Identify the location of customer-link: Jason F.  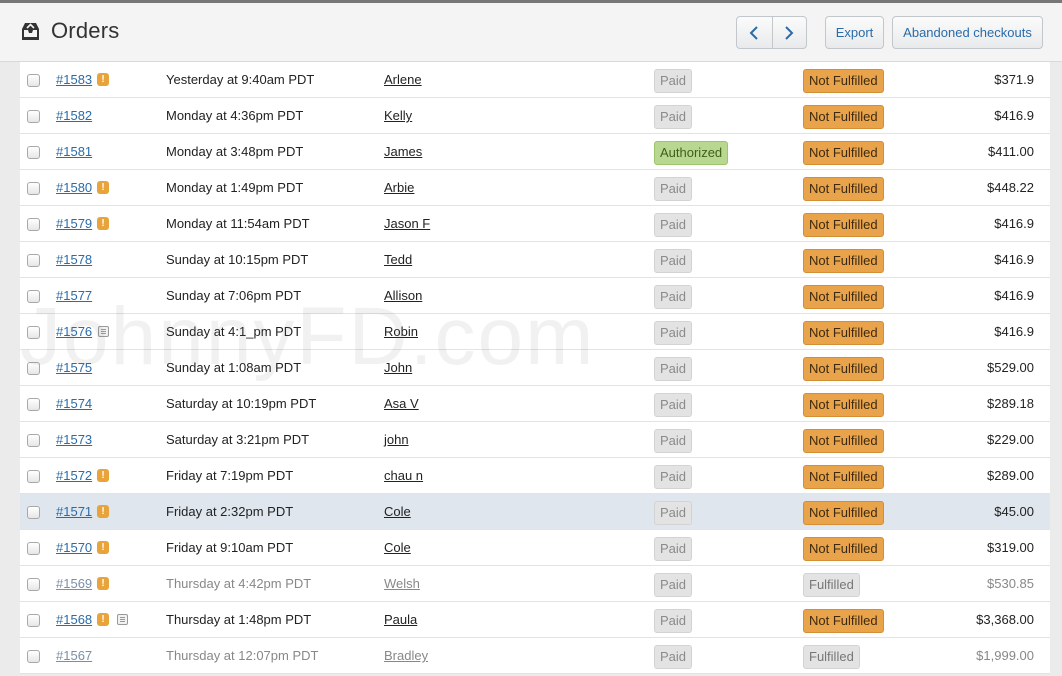
(407, 223).